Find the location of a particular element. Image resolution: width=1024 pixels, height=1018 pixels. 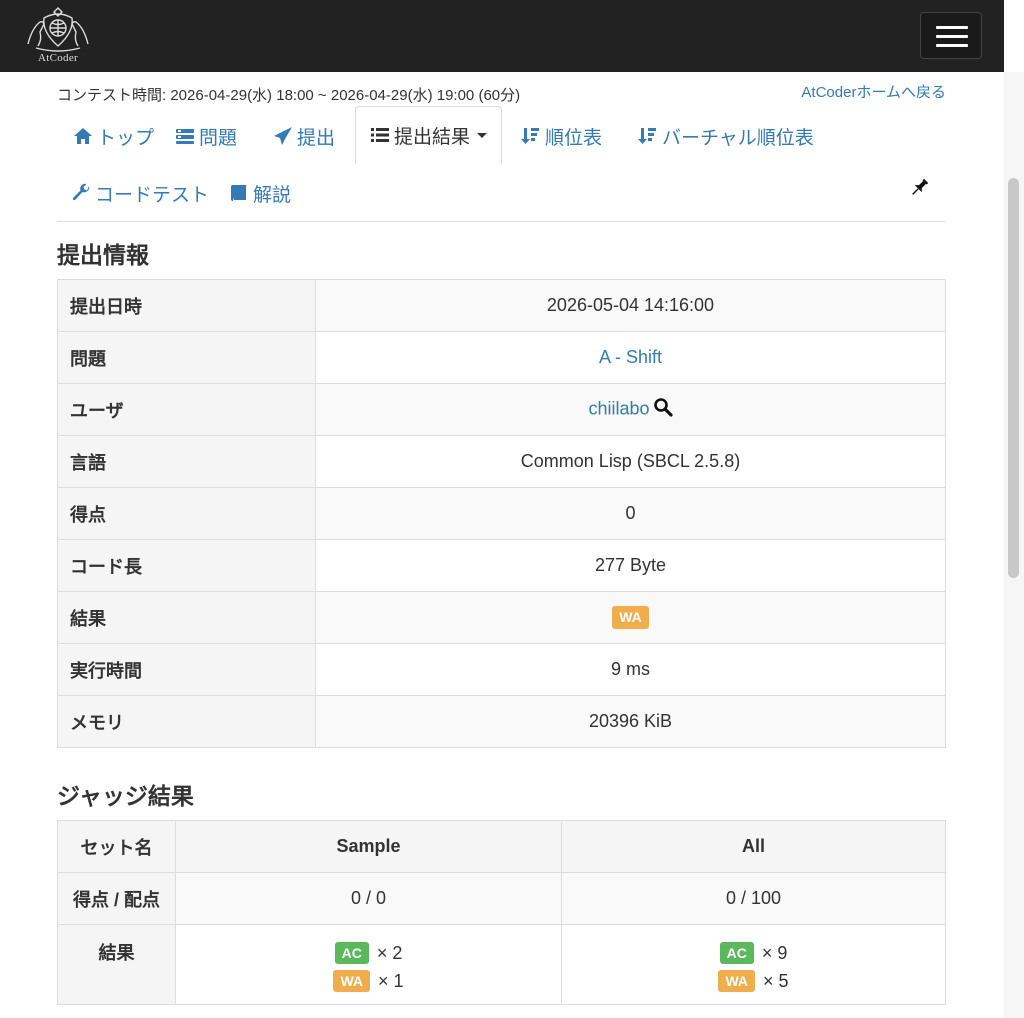

tab-editorial: 解説 is located at coordinates (260, 193).